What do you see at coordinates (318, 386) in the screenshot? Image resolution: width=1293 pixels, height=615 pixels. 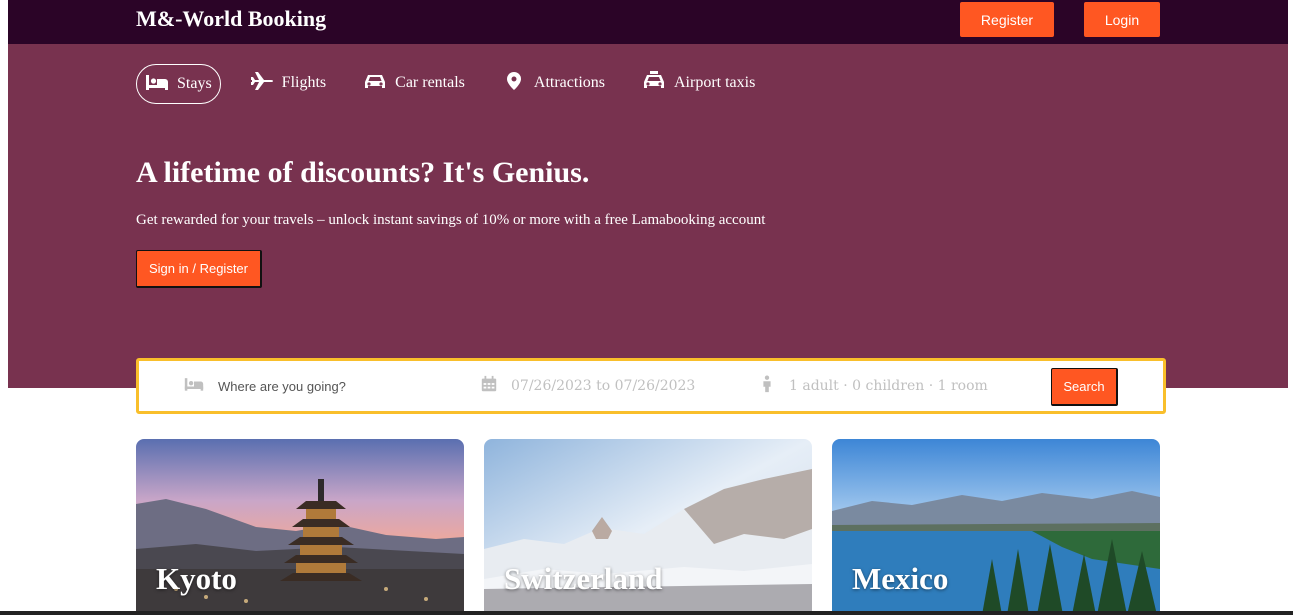 I see `destination-input` at bounding box center [318, 386].